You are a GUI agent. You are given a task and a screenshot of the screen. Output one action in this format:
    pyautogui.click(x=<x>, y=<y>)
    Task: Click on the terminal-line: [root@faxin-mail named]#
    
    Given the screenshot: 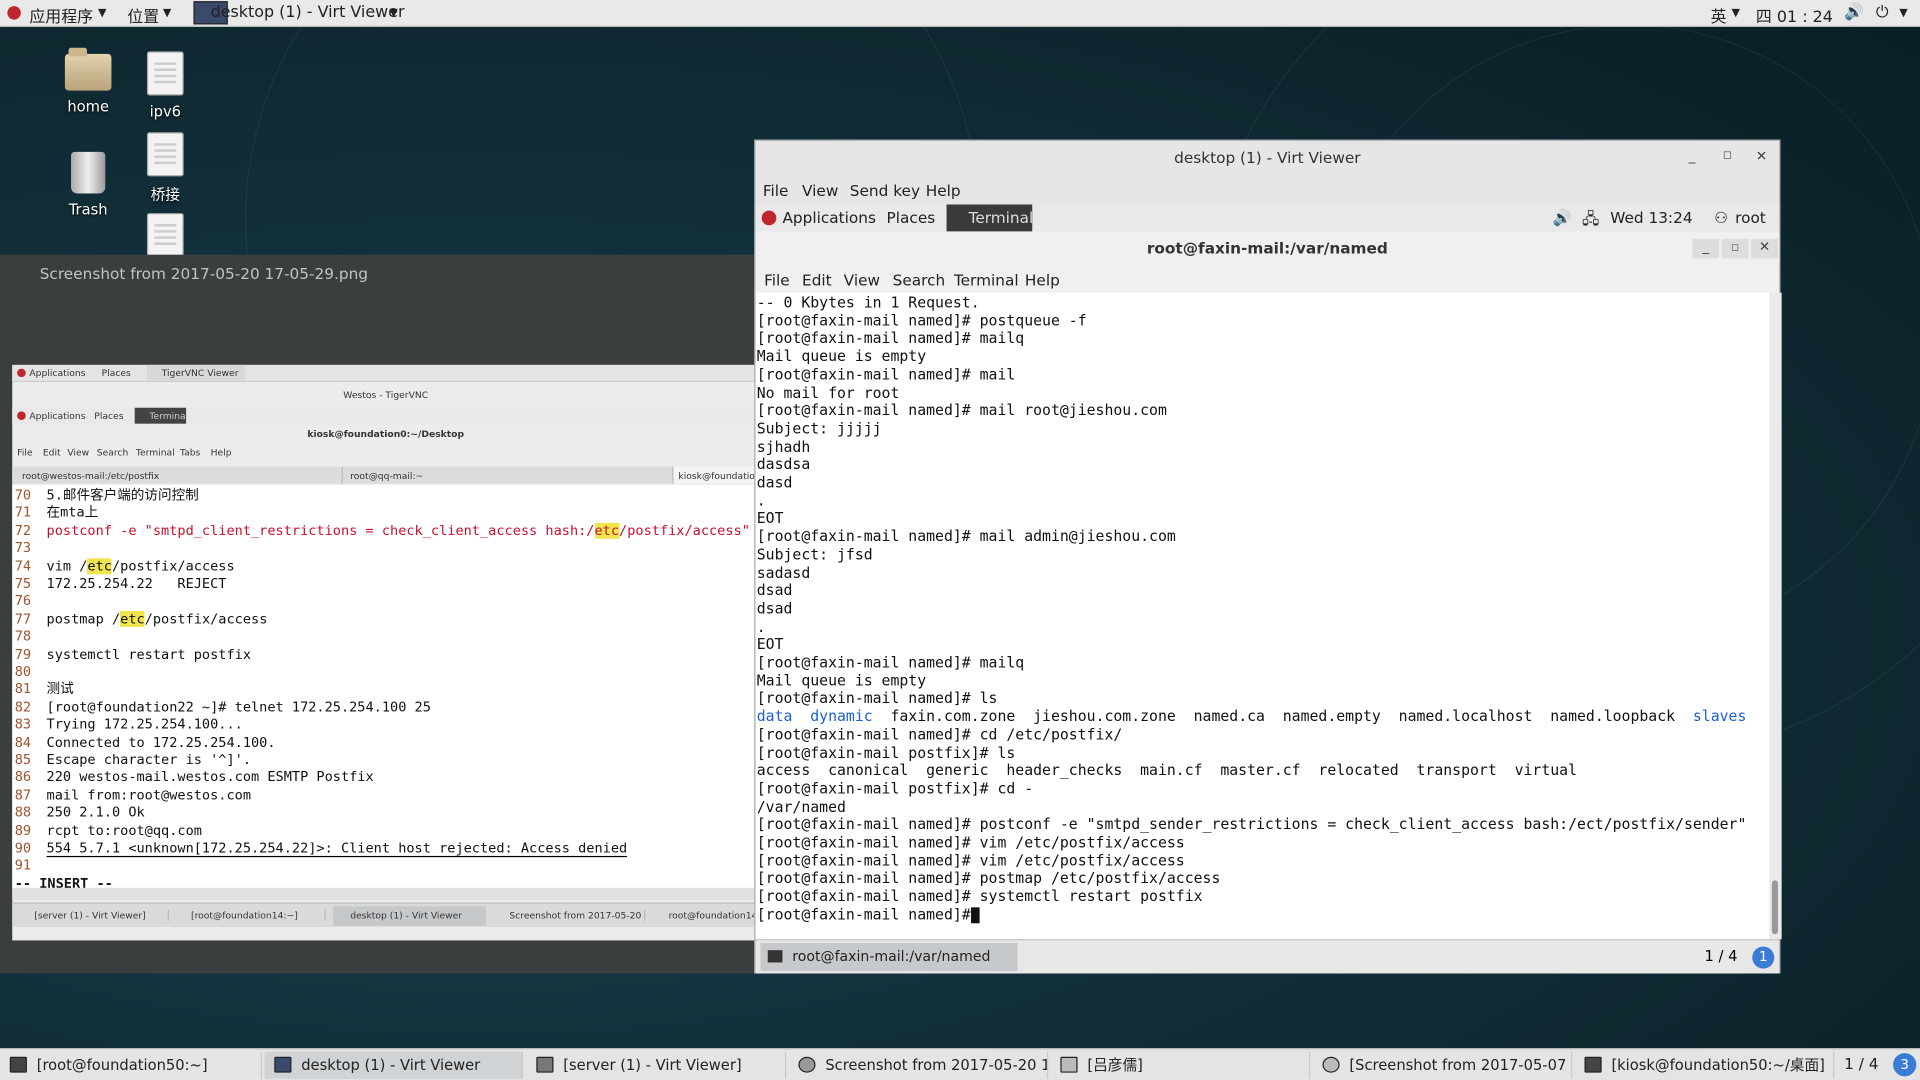 What is the action you would take?
    pyautogui.click(x=868, y=914)
    